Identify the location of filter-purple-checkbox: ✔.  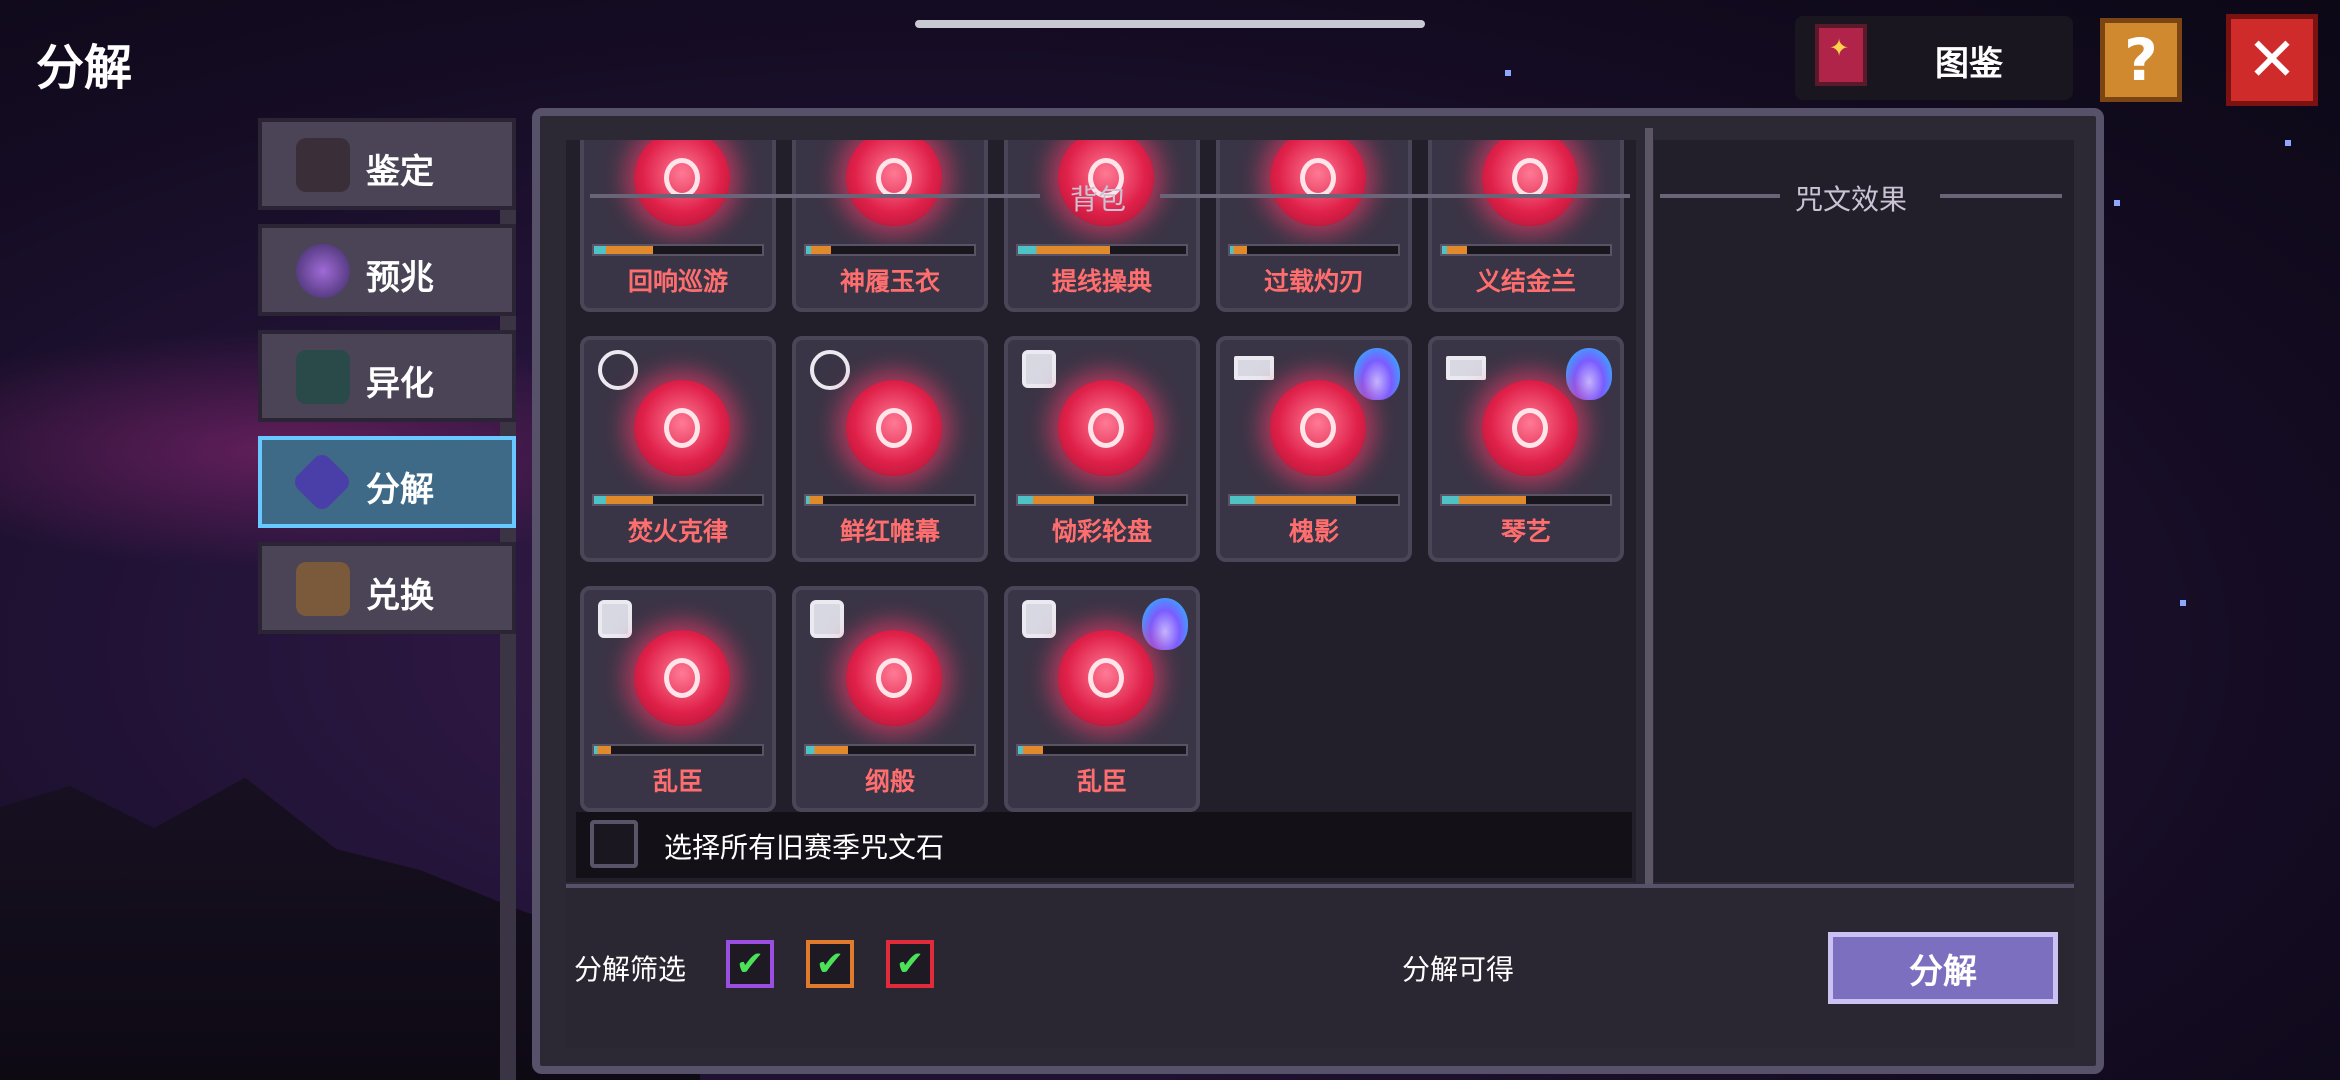
(750, 964).